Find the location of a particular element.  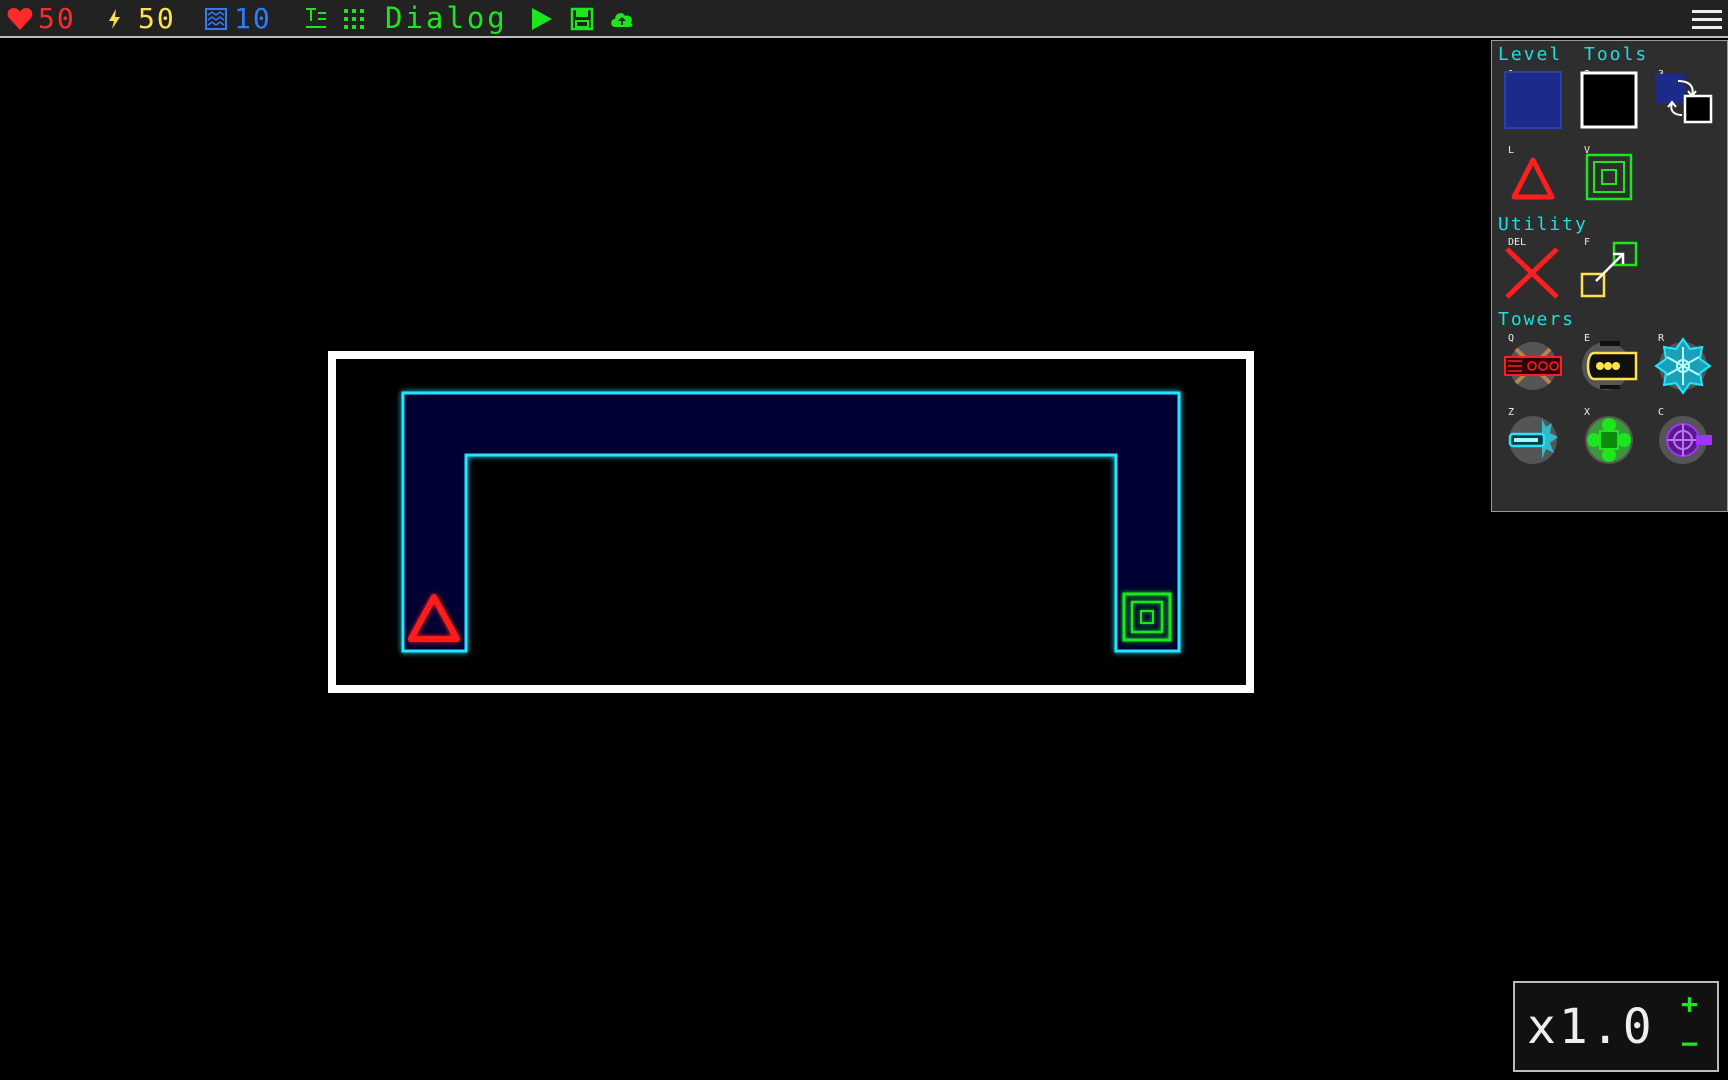

tower-frost: R is located at coordinates (1683, 364).